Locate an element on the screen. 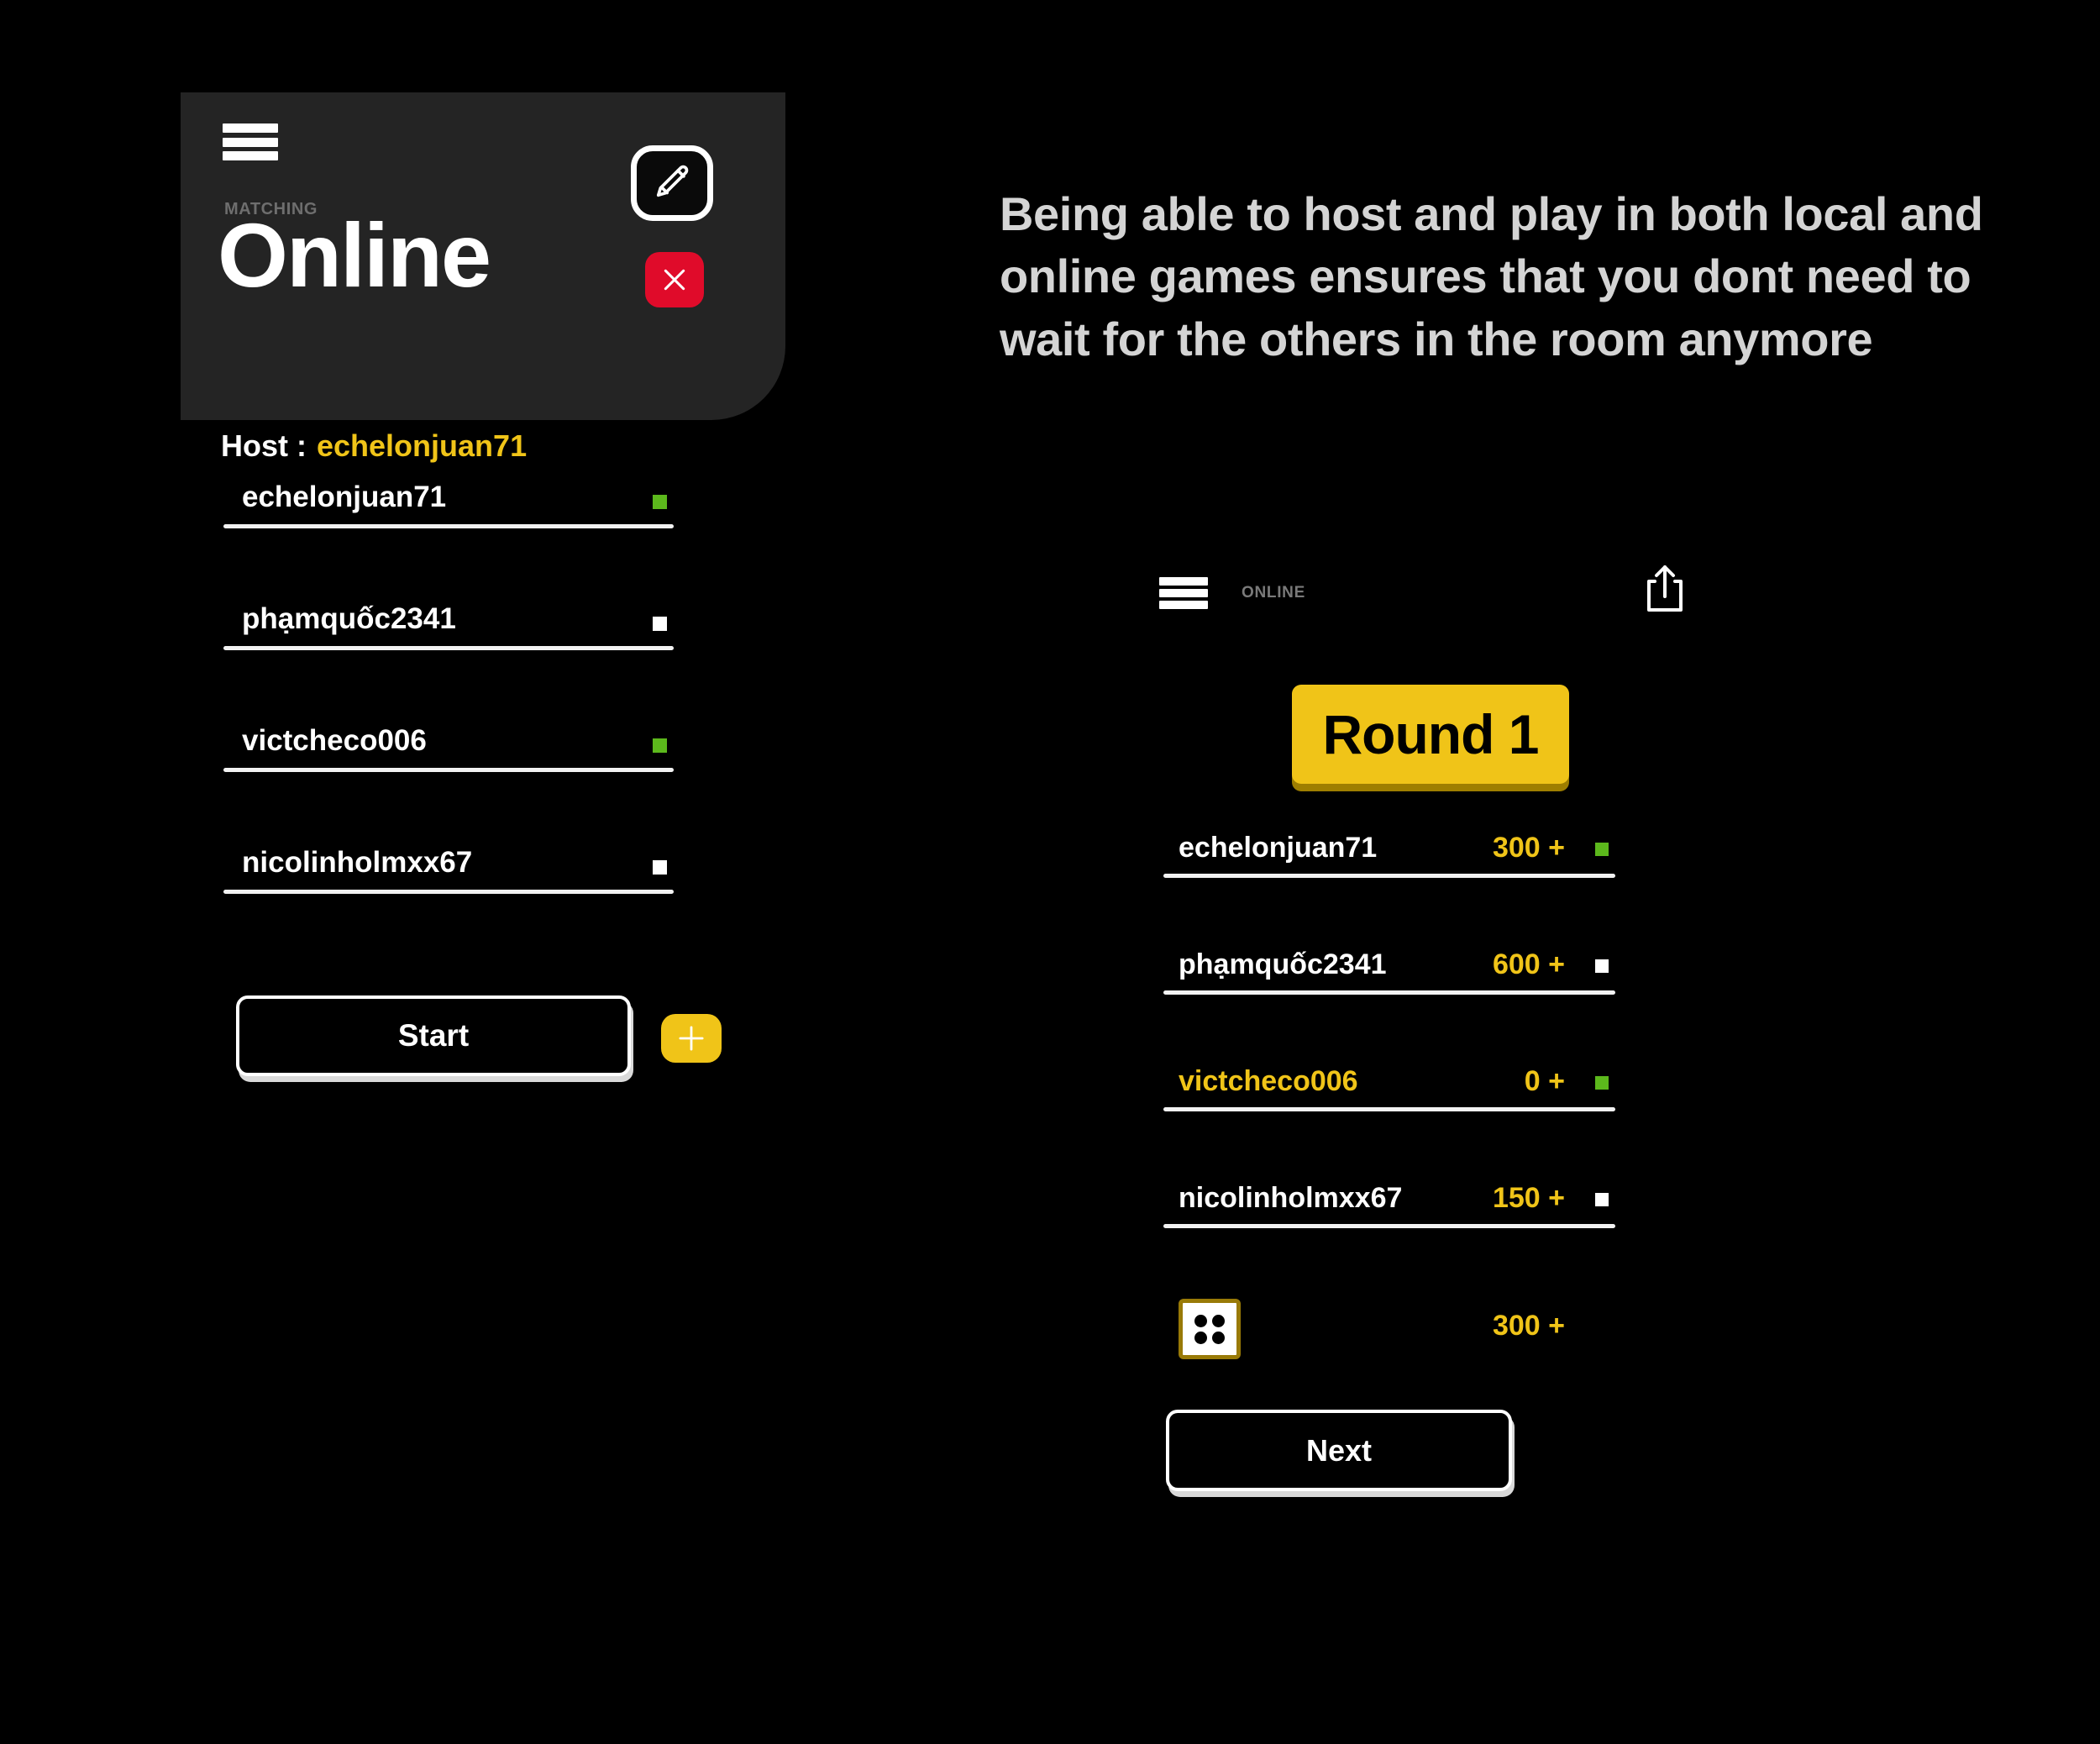  host-label: Host : is located at coordinates (264, 446).